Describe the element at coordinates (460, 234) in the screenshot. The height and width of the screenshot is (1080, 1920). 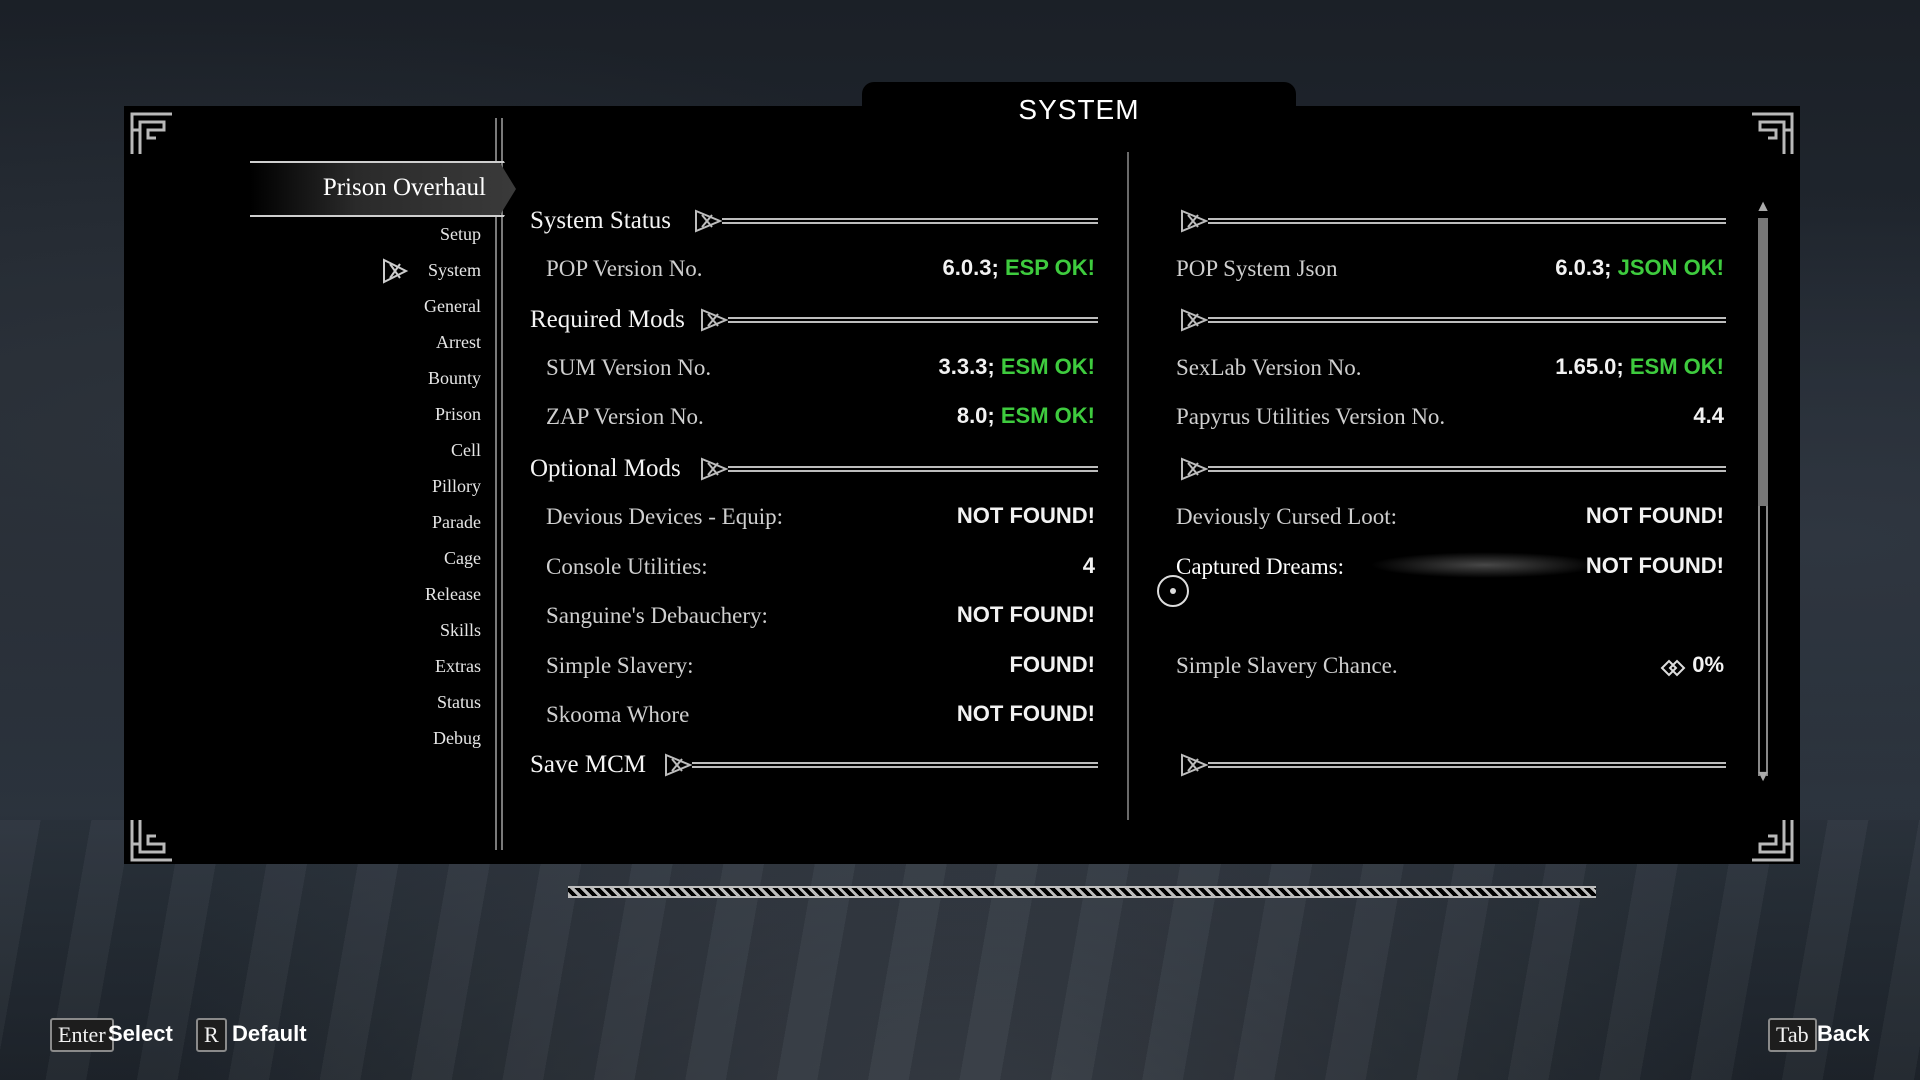
I see `sidebar-item-setup: Setup` at that location.